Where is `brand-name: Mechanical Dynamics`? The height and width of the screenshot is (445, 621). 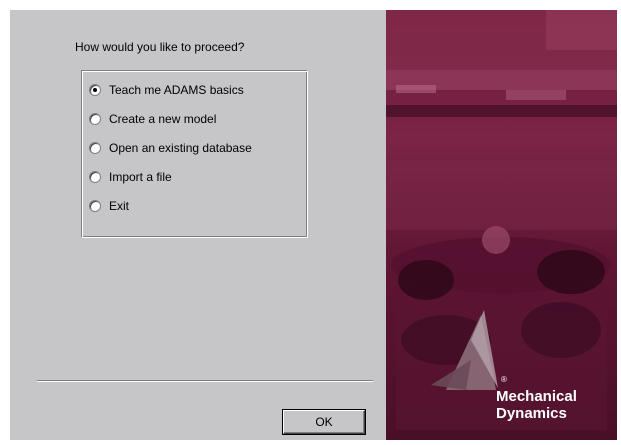 brand-name: Mechanical Dynamics is located at coordinates (536, 405).